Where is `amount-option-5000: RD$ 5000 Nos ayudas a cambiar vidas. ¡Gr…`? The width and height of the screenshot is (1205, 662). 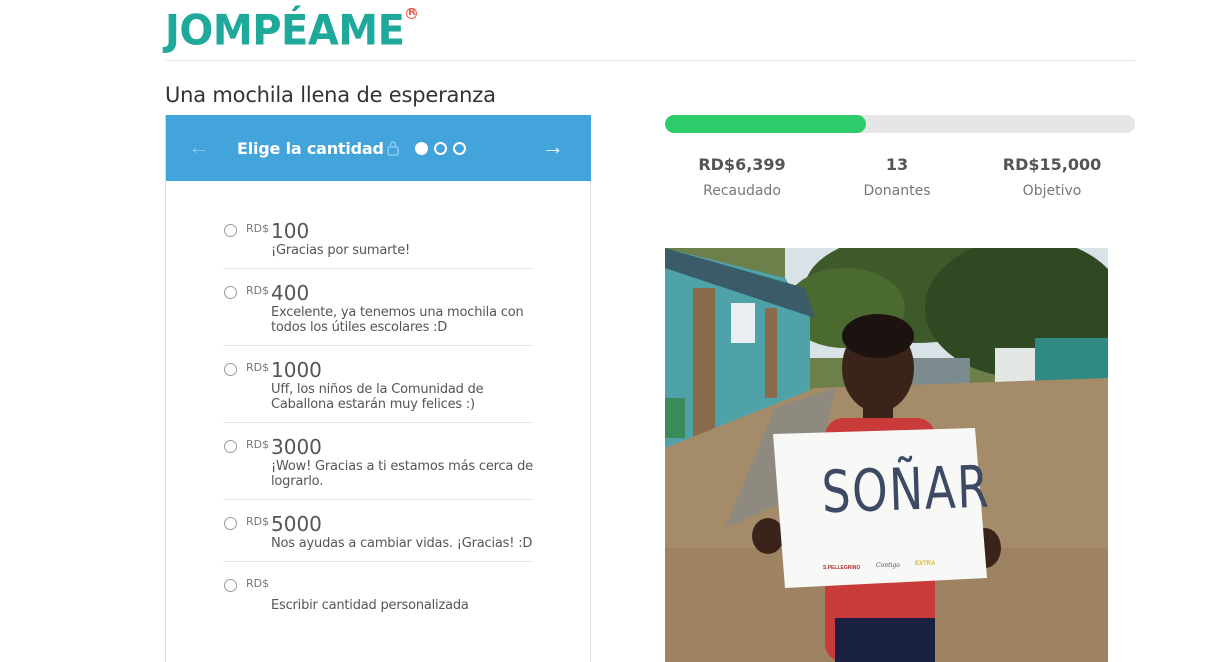
amount-option-5000: RD$ 5000 Nos ayudas a cambiar vidas. ¡Gr… is located at coordinates (378, 531).